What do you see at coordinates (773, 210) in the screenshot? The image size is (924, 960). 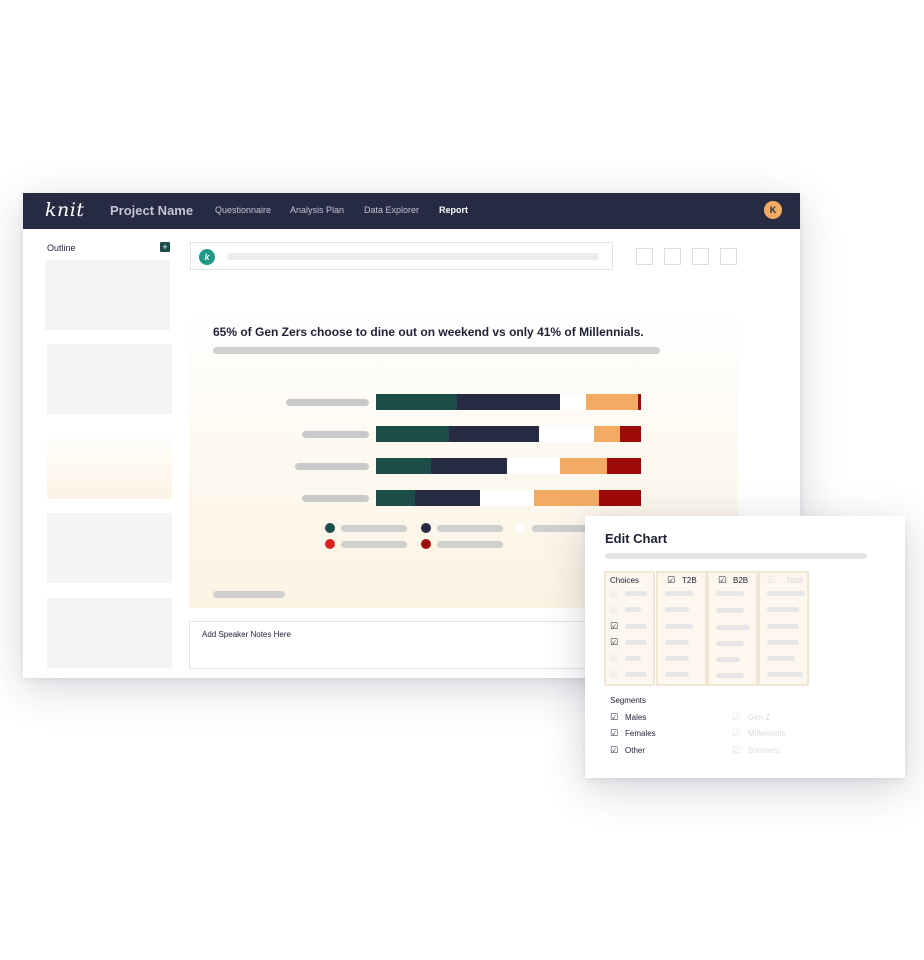 I see `avatar: K` at bounding box center [773, 210].